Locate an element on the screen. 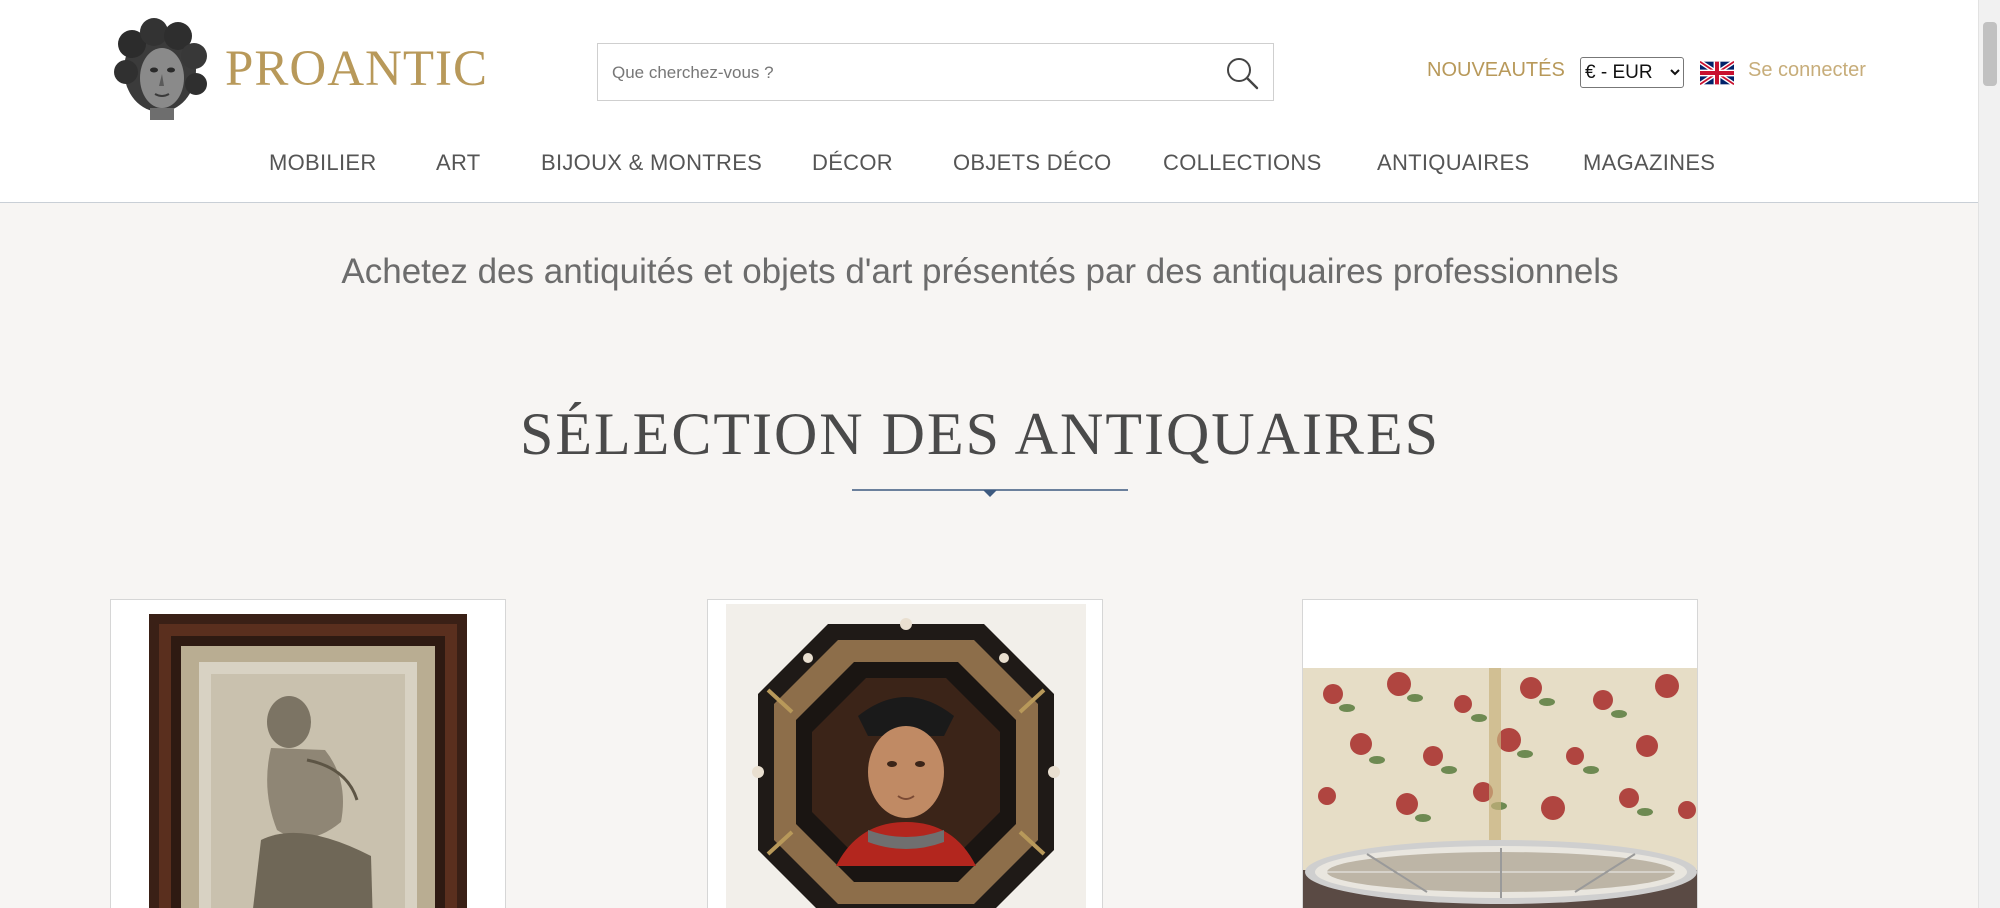 The width and height of the screenshot is (2000, 908). nav-item-art: ART is located at coordinates (458, 163).